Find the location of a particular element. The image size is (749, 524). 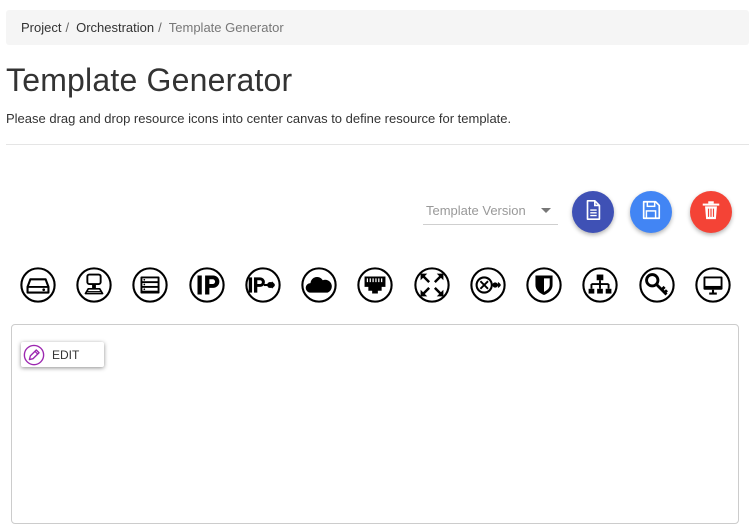

breadcrumb-project: Project is located at coordinates (41, 27).